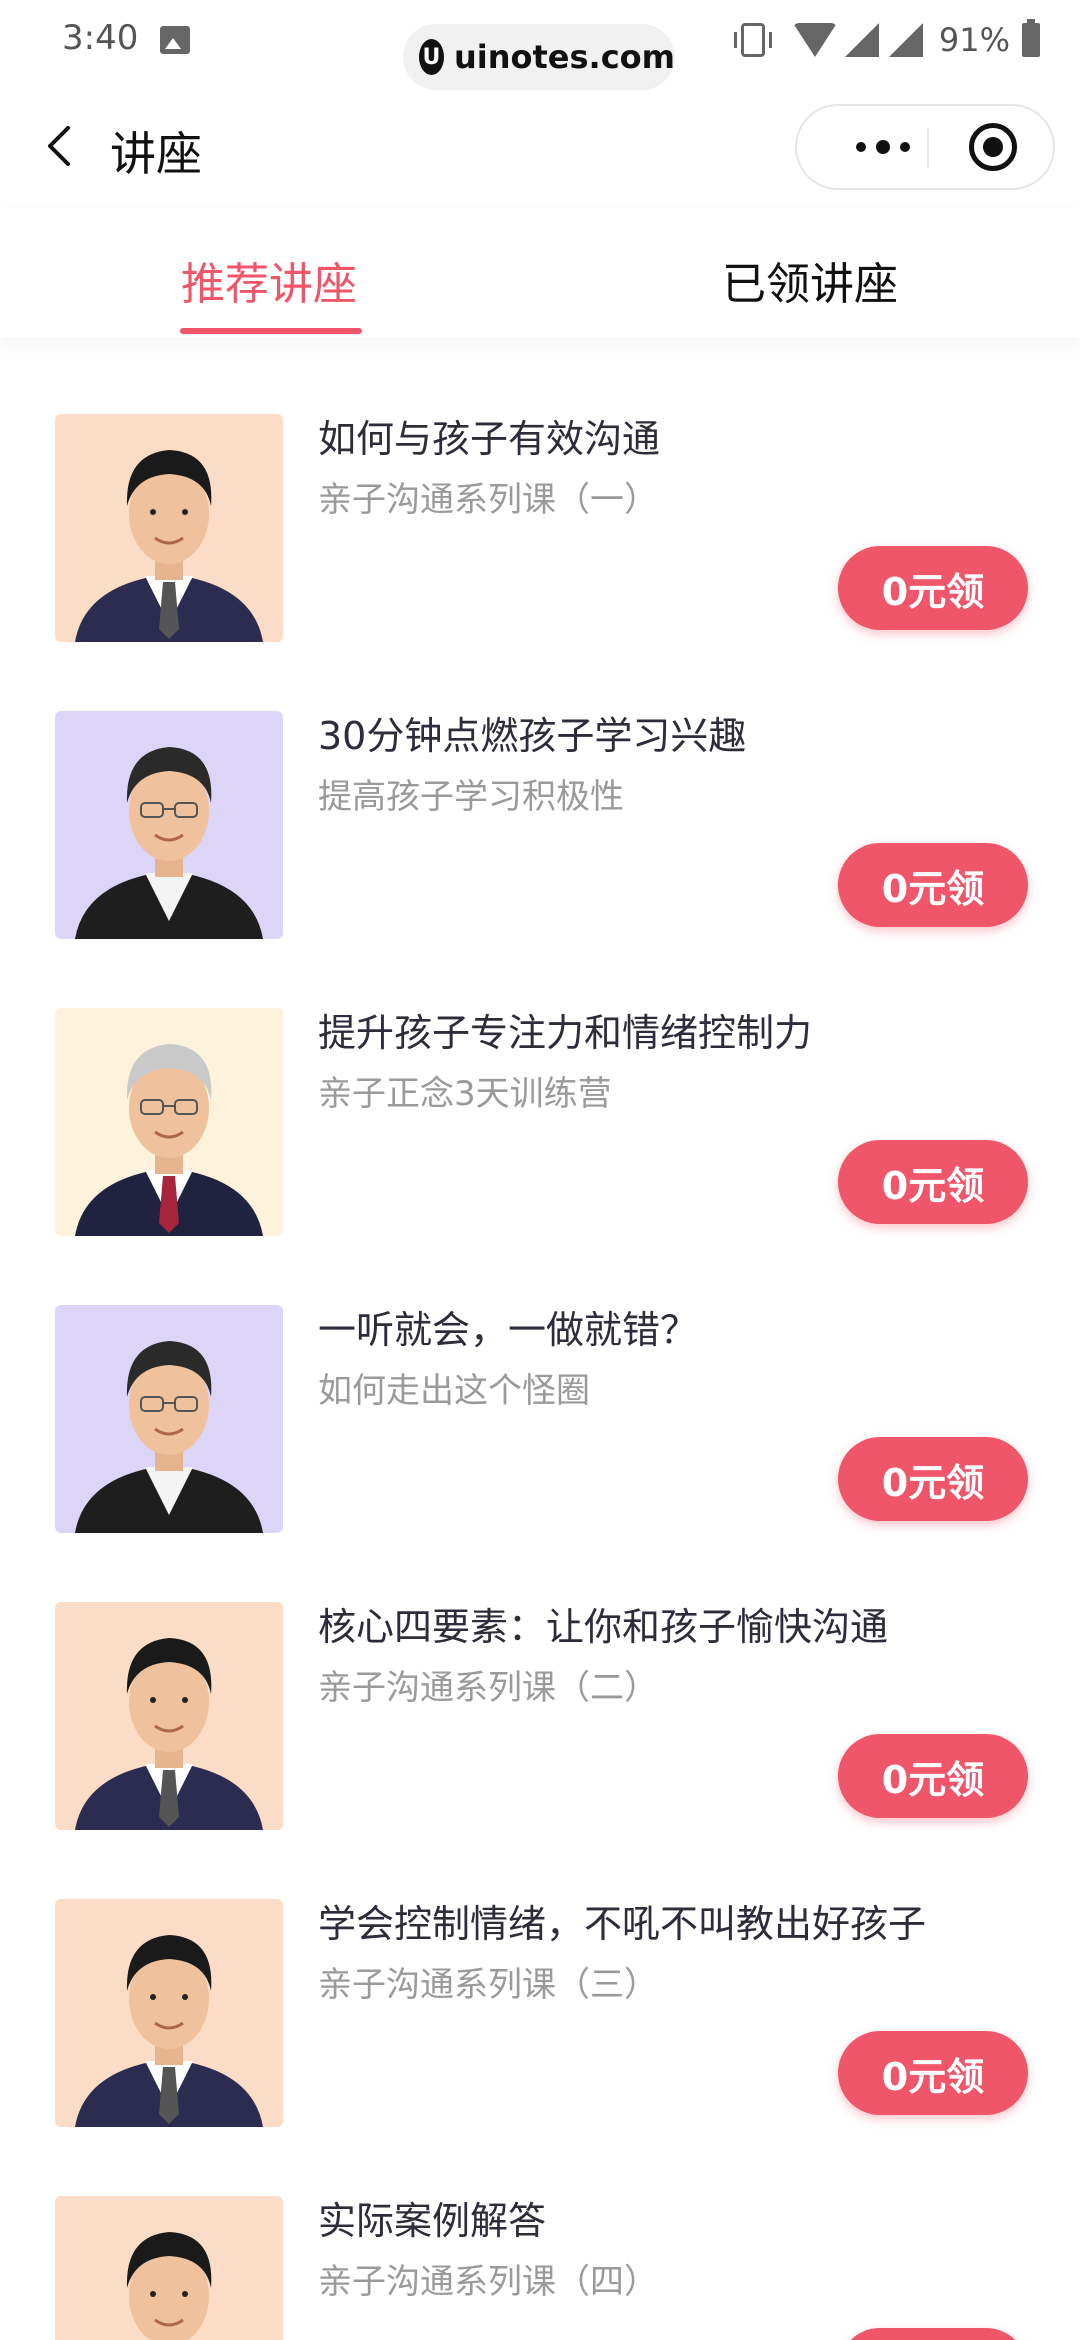 This screenshot has height=2340, width=1080. I want to click on lecture-subtitle: 亲子沟通系列课（一）, so click(488, 500).